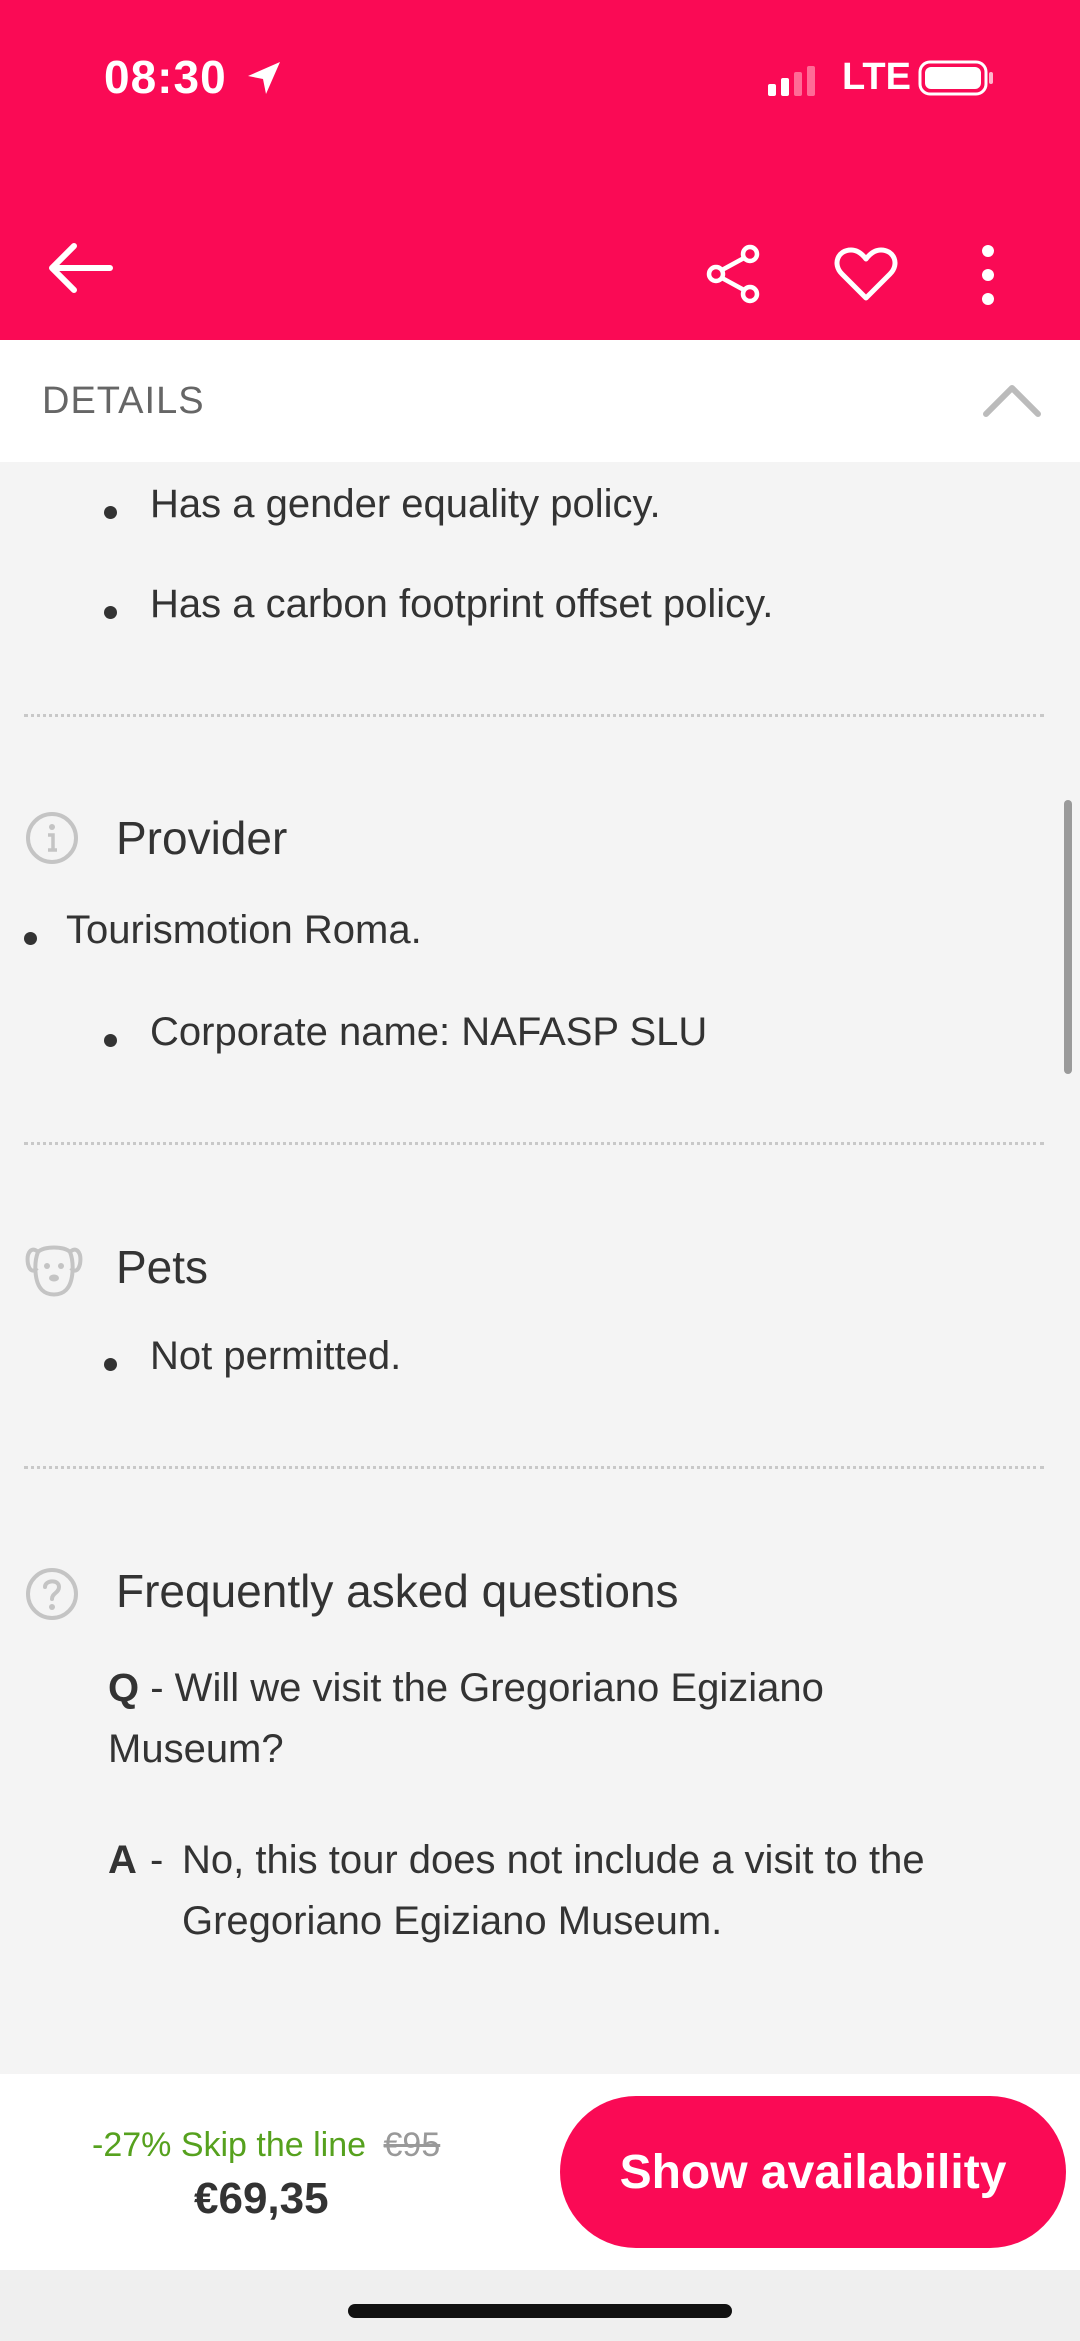 Image resolution: width=1080 pixels, height=2341 pixels. What do you see at coordinates (124, 1688) in the screenshot?
I see `faq-q-label: Q` at bounding box center [124, 1688].